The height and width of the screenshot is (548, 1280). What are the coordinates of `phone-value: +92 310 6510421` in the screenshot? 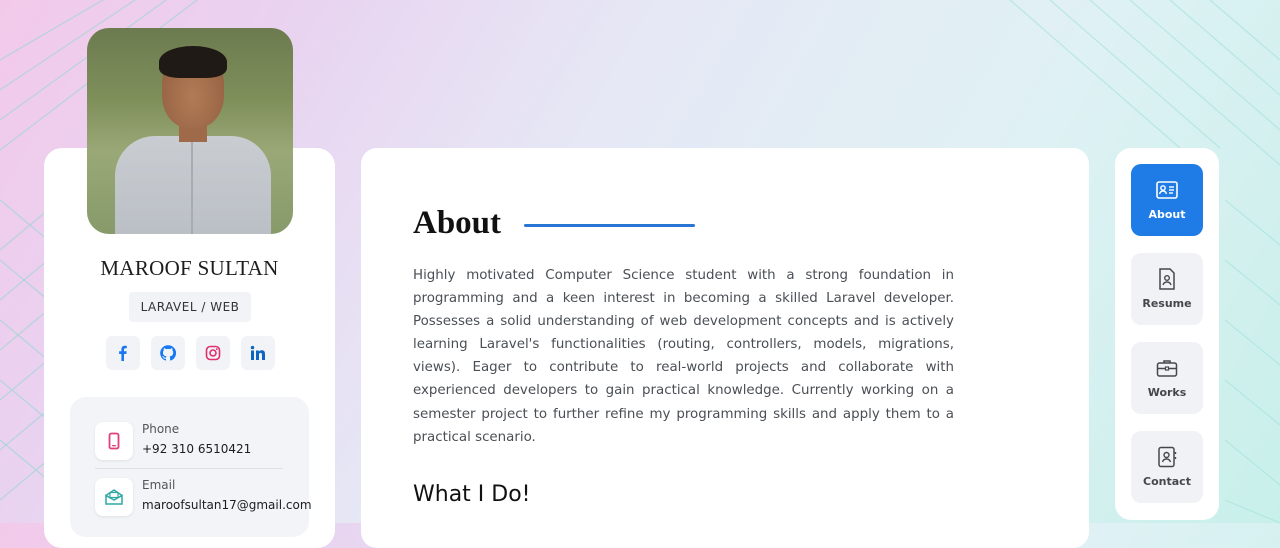 It's located at (196, 449).